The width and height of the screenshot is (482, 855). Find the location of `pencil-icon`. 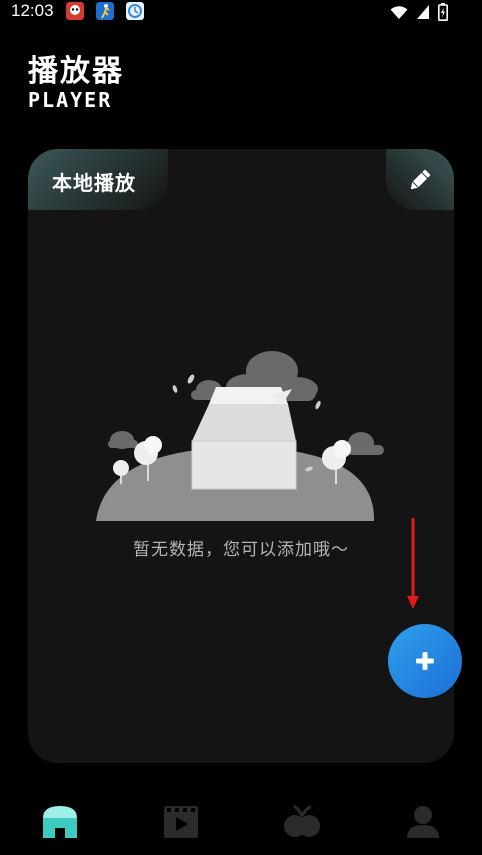

pencil-icon is located at coordinates (420, 179).